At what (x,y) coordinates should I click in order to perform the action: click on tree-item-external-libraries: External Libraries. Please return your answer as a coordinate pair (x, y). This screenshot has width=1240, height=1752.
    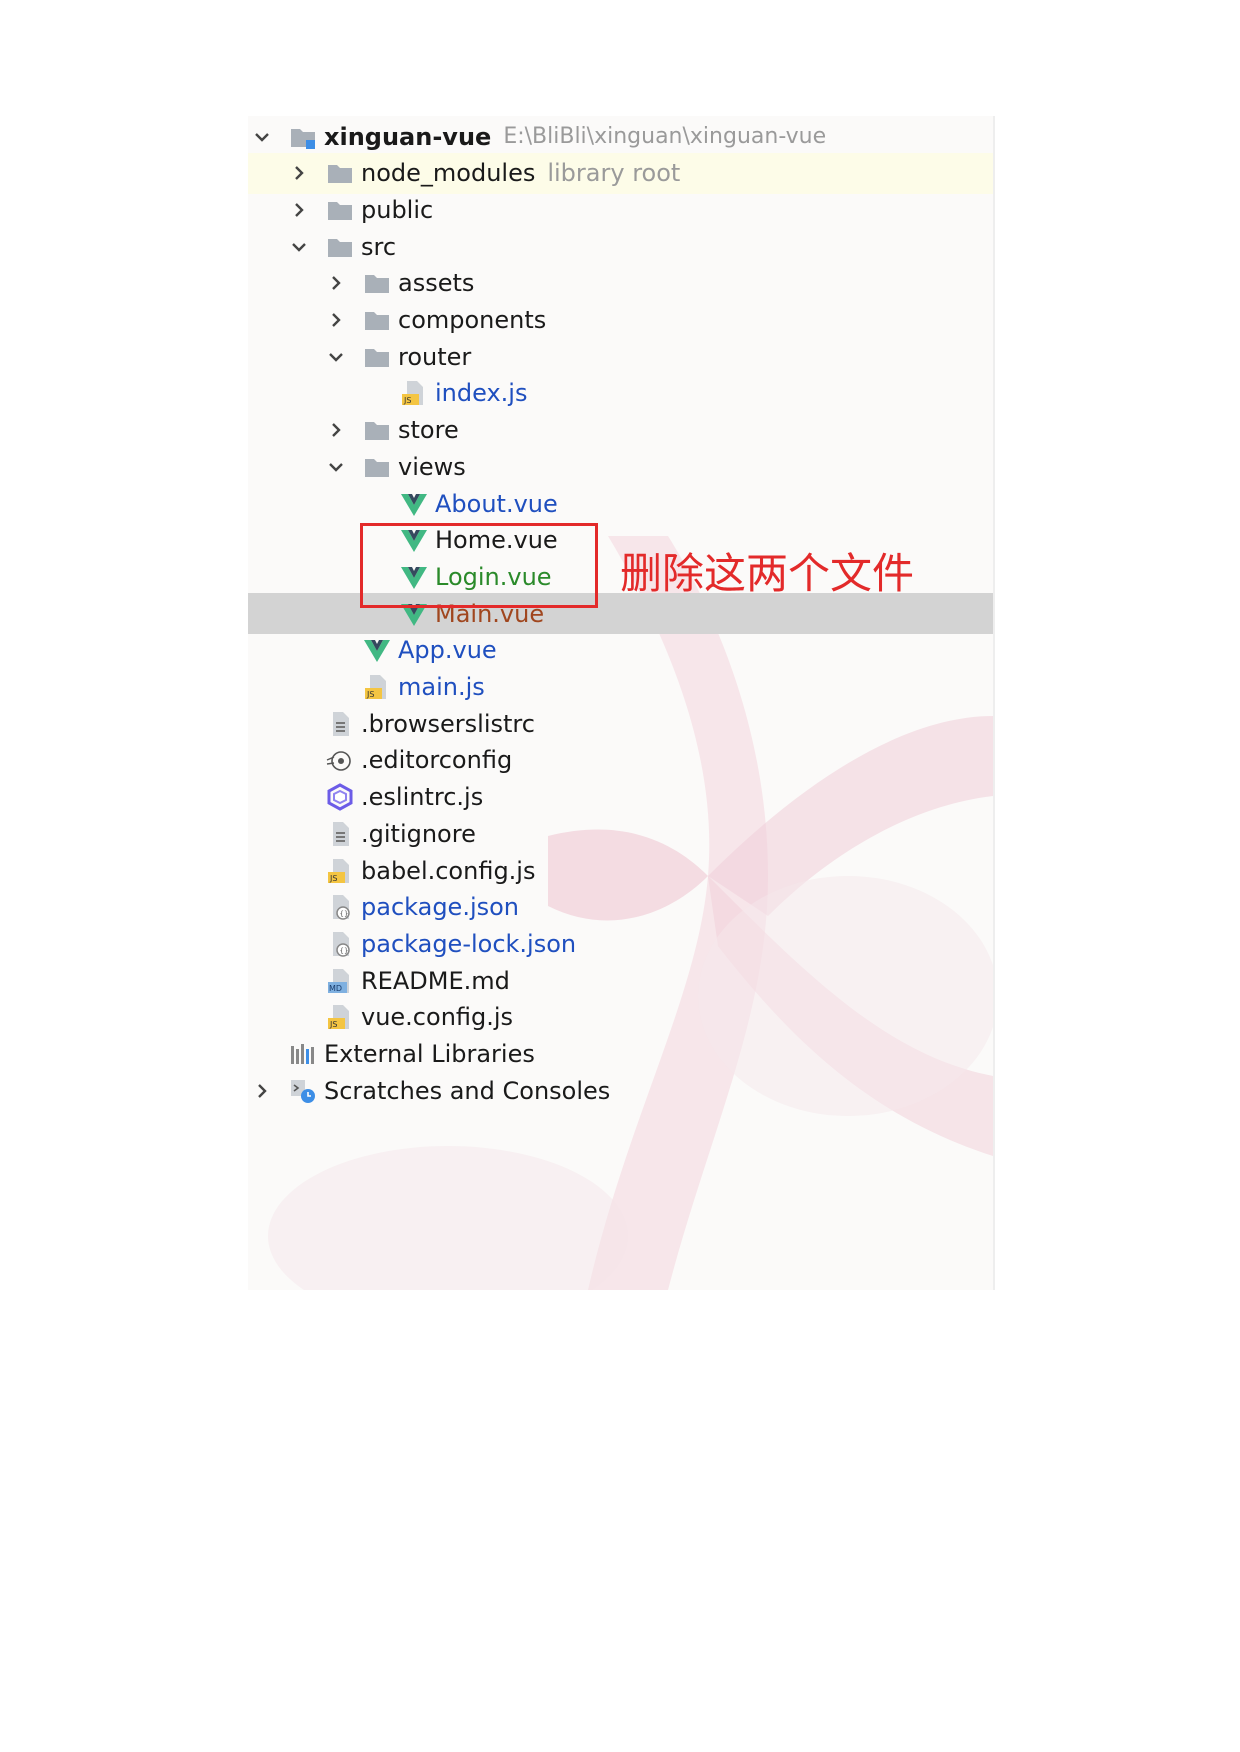
    Looking at the image, I should click on (620, 1054).